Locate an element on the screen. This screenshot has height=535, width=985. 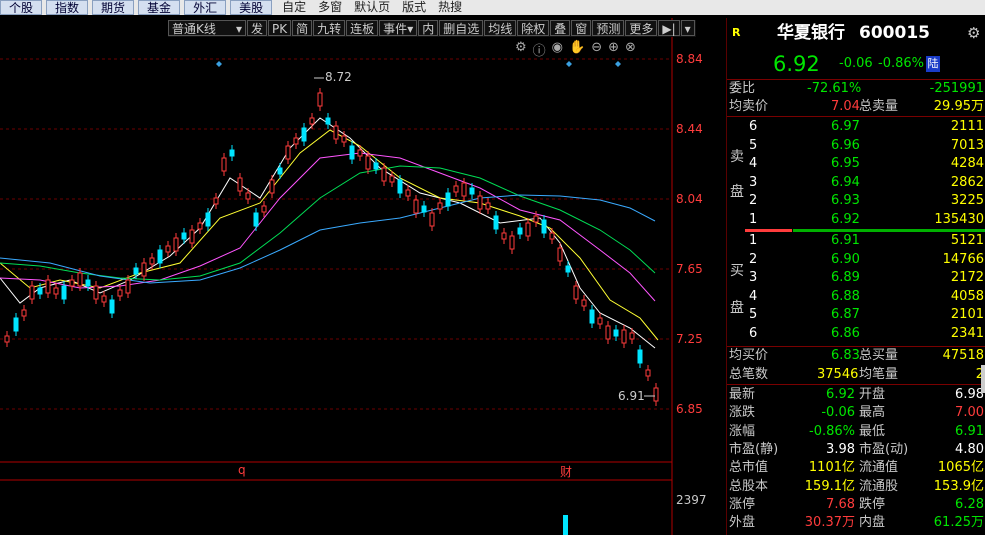
bid-row: 3 6.89 2172 is located at coordinates (856, 278).